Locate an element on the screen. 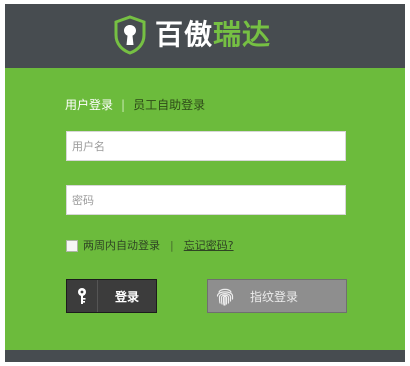  brand-logo: 百傲瑞达 is located at coordinates (192, 35).